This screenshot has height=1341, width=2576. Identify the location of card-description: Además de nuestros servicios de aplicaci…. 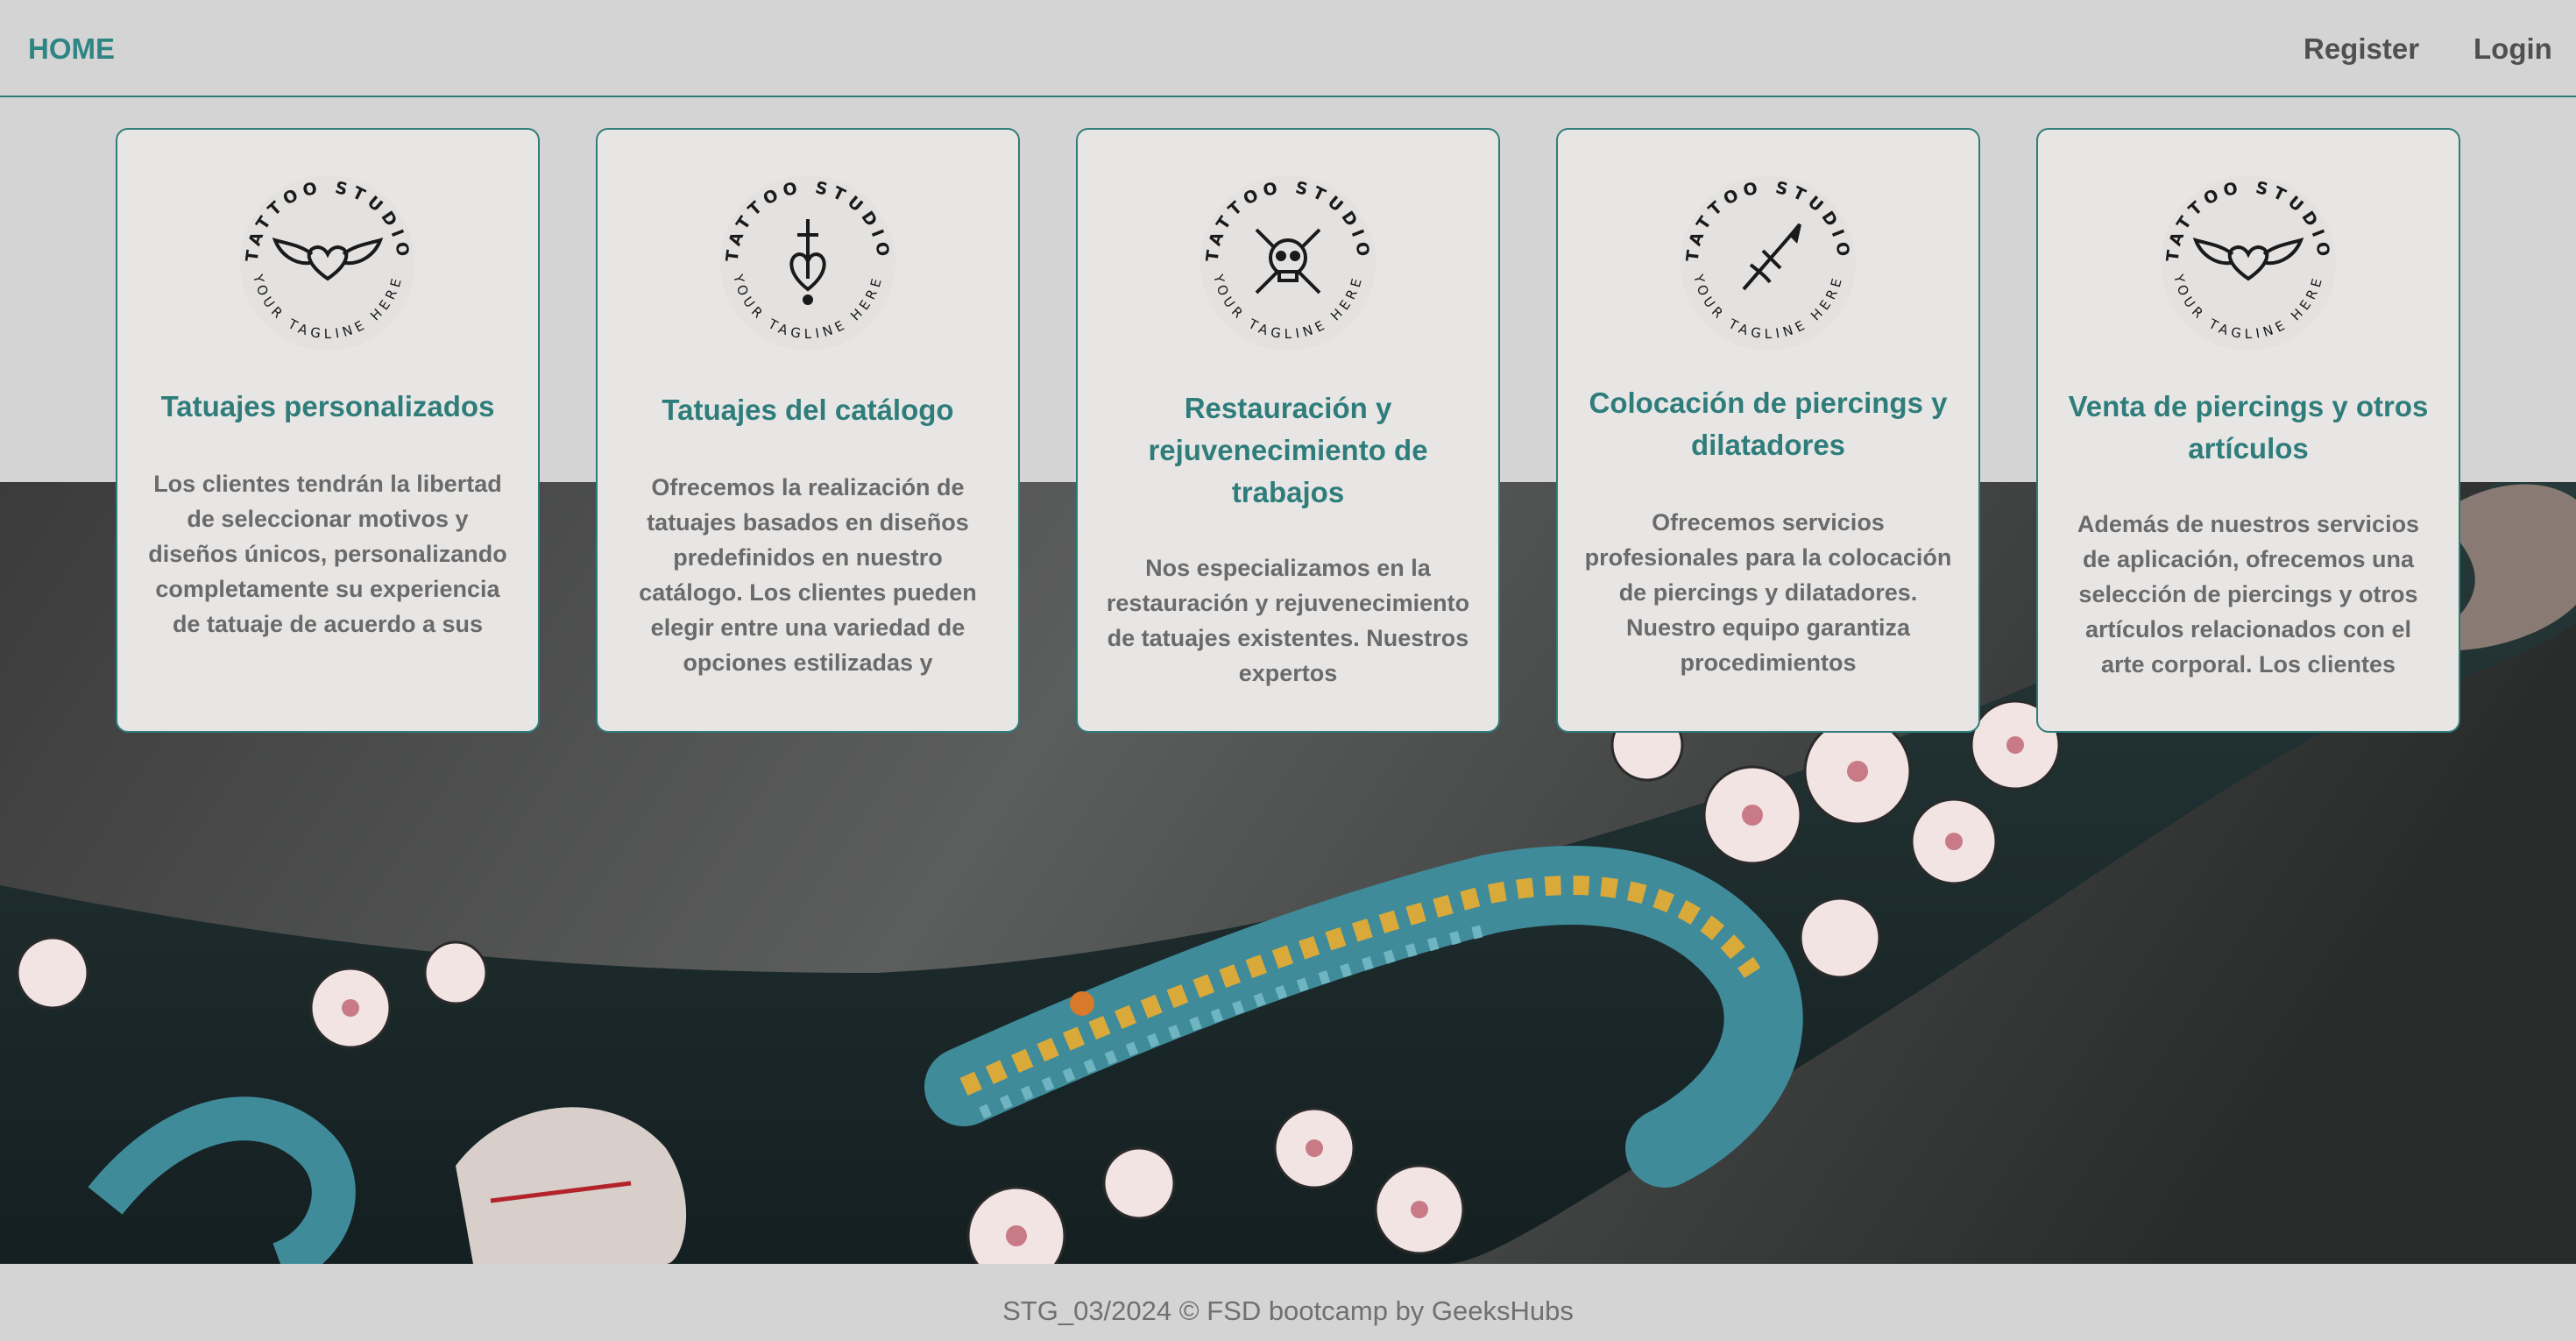
(2248, 594).